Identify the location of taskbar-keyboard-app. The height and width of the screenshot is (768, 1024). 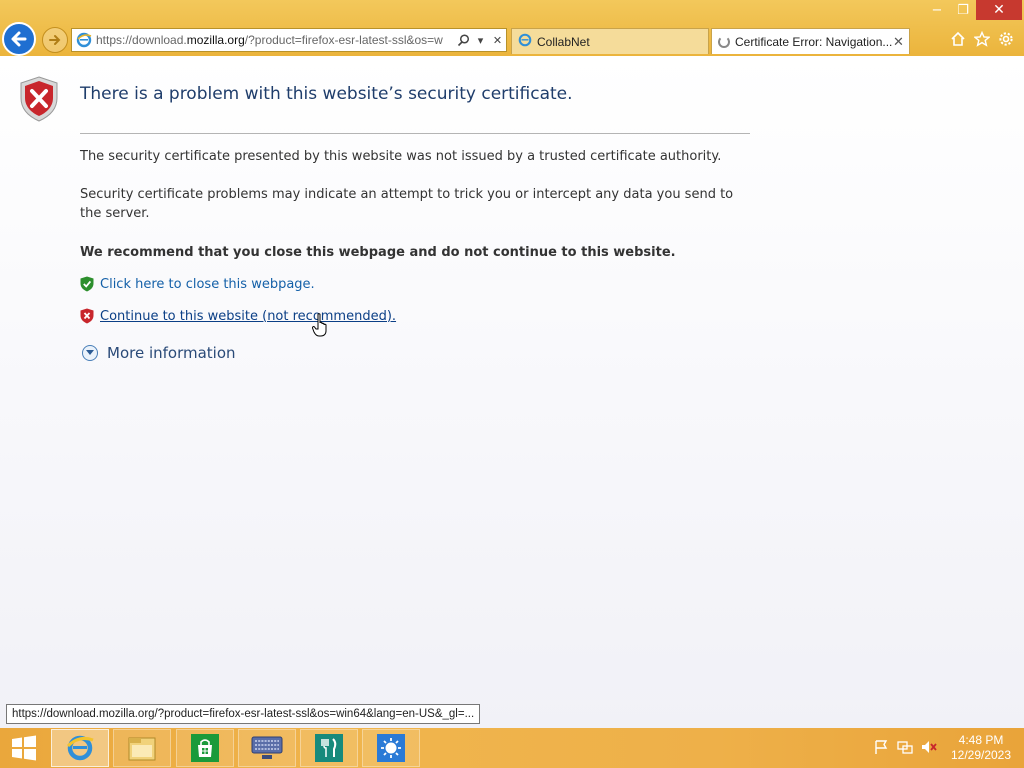
(267, 748).